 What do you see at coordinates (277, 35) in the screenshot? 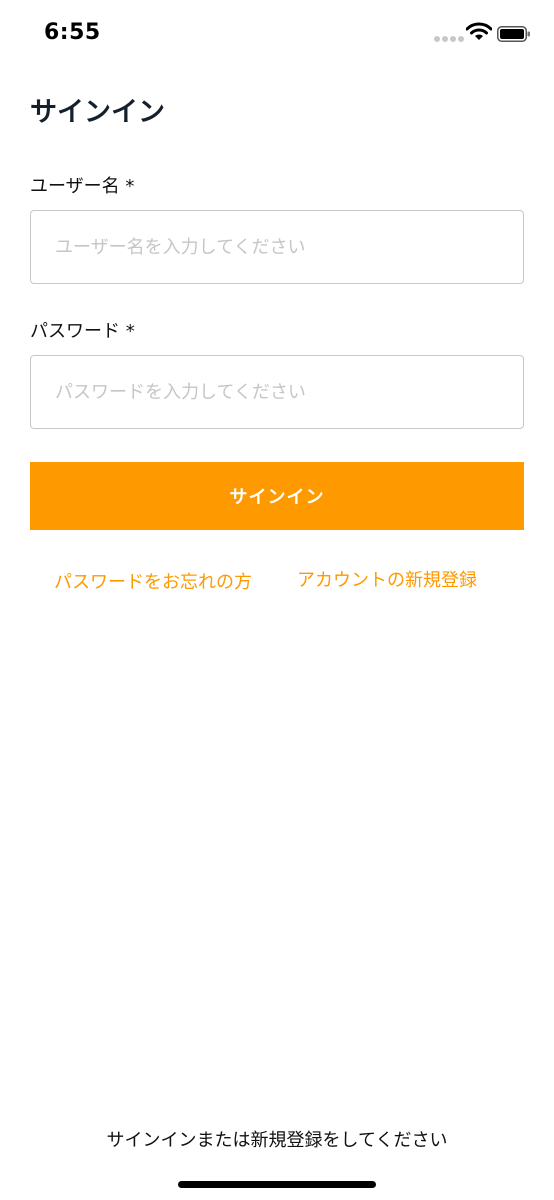
I see `status-bar: 6:55` at bounding box center [277, 35].